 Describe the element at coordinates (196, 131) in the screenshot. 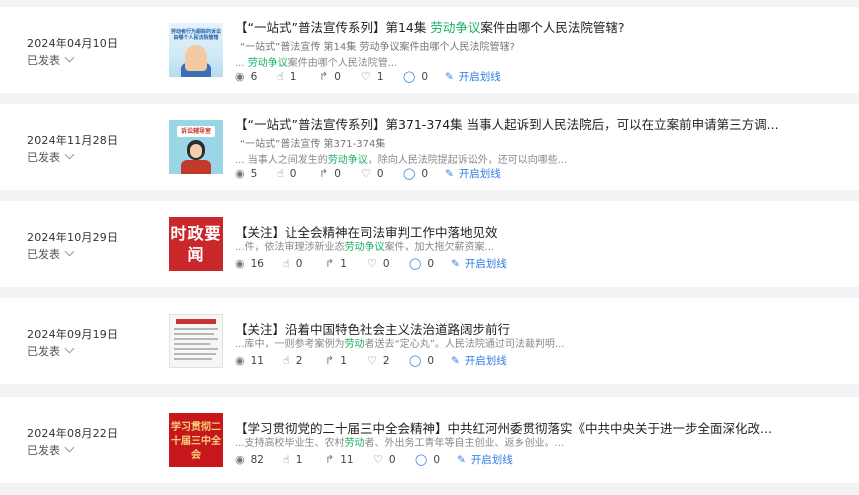

I see `thumbnail-caption: 诉讼辅导室` at that location.